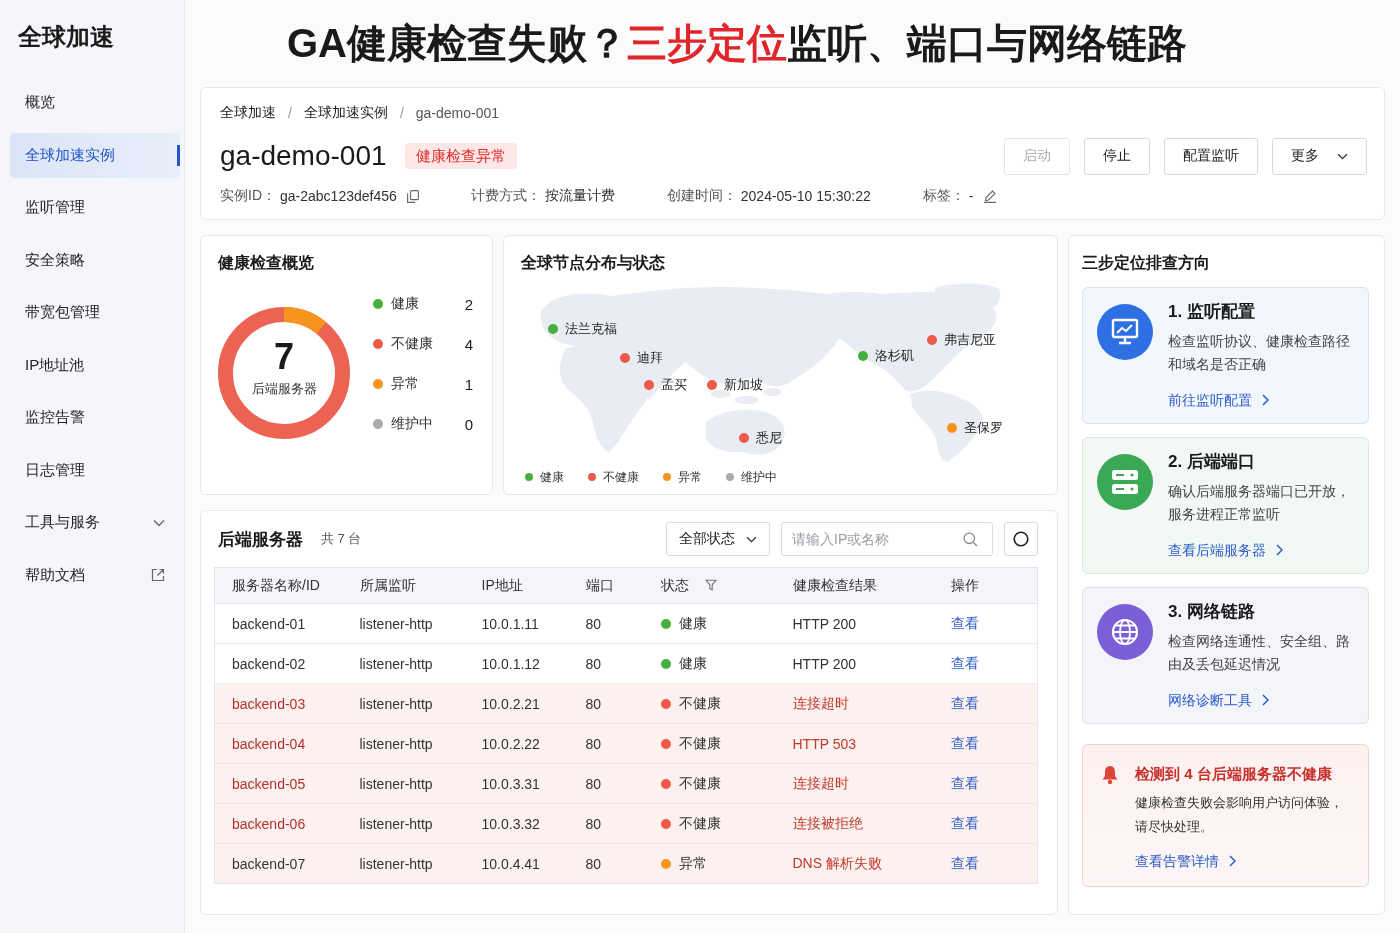 Image resolution: width=1400 pixels, height=933 pixels. Describe the element at coordinates (468, 424) in the screenshot. I see `legend-count: 0` at that location.